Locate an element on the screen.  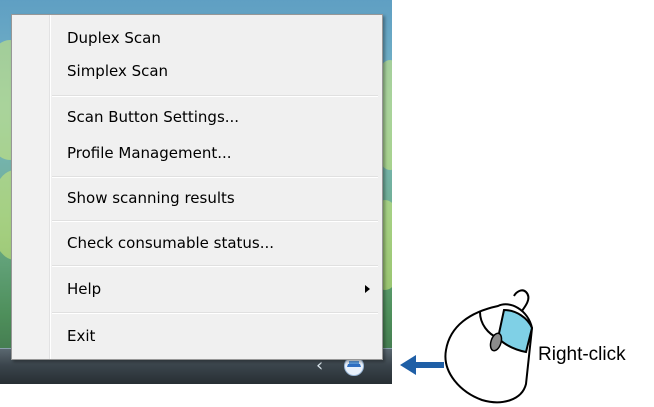
menu-item-label: Duplex Scan is located at coordinates (114, 38).